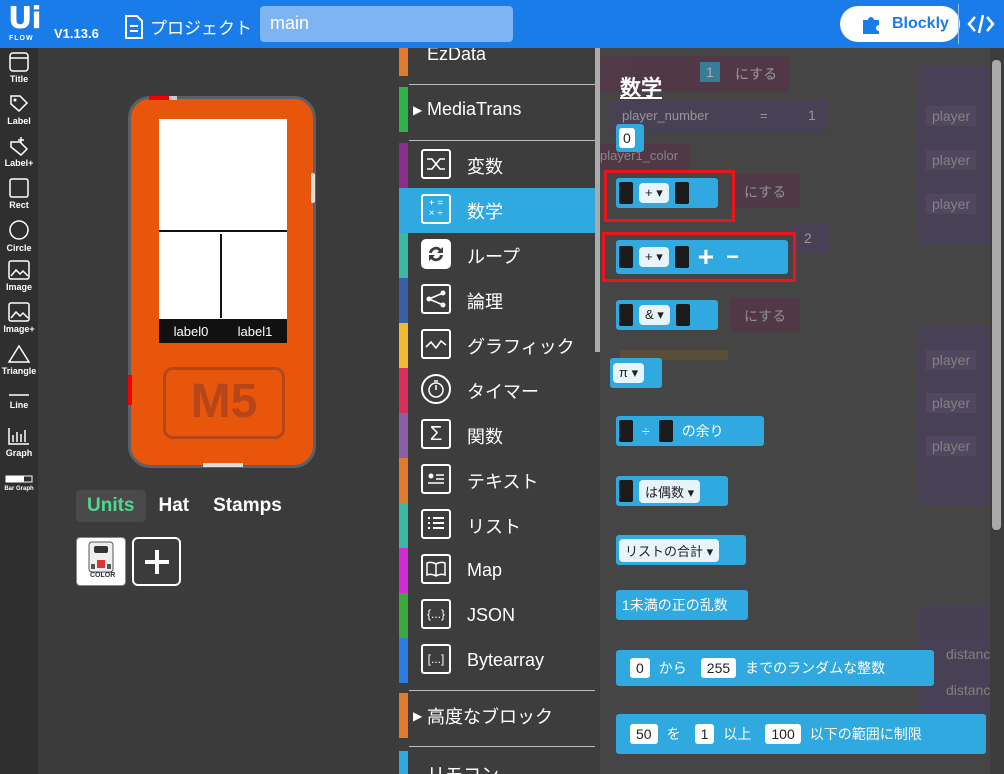  Describe the element at coordinates (436, 479) in the screenshot. I see `text-card-icon` at that location.